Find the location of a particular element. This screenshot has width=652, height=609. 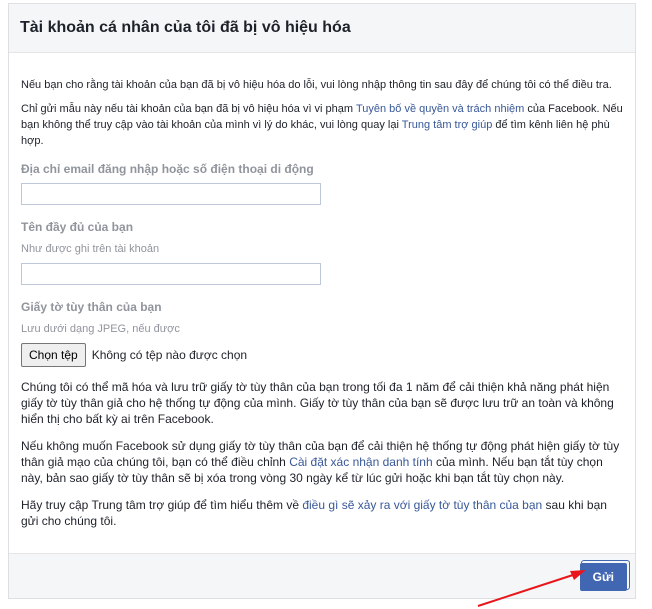

arrow-head is located at coordinates (578, 575).